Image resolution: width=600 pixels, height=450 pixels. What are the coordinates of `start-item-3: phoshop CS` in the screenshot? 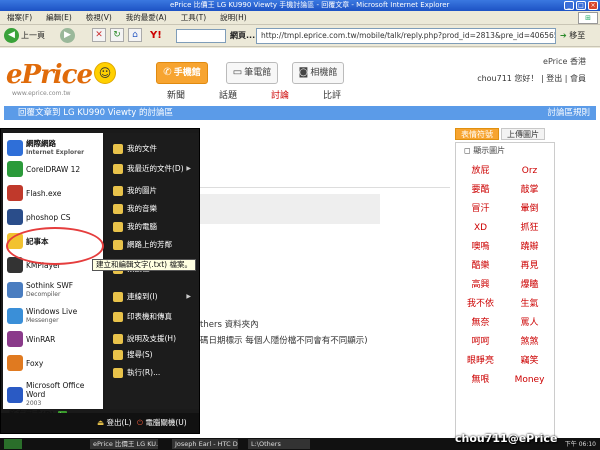 It's located at (54, 217).